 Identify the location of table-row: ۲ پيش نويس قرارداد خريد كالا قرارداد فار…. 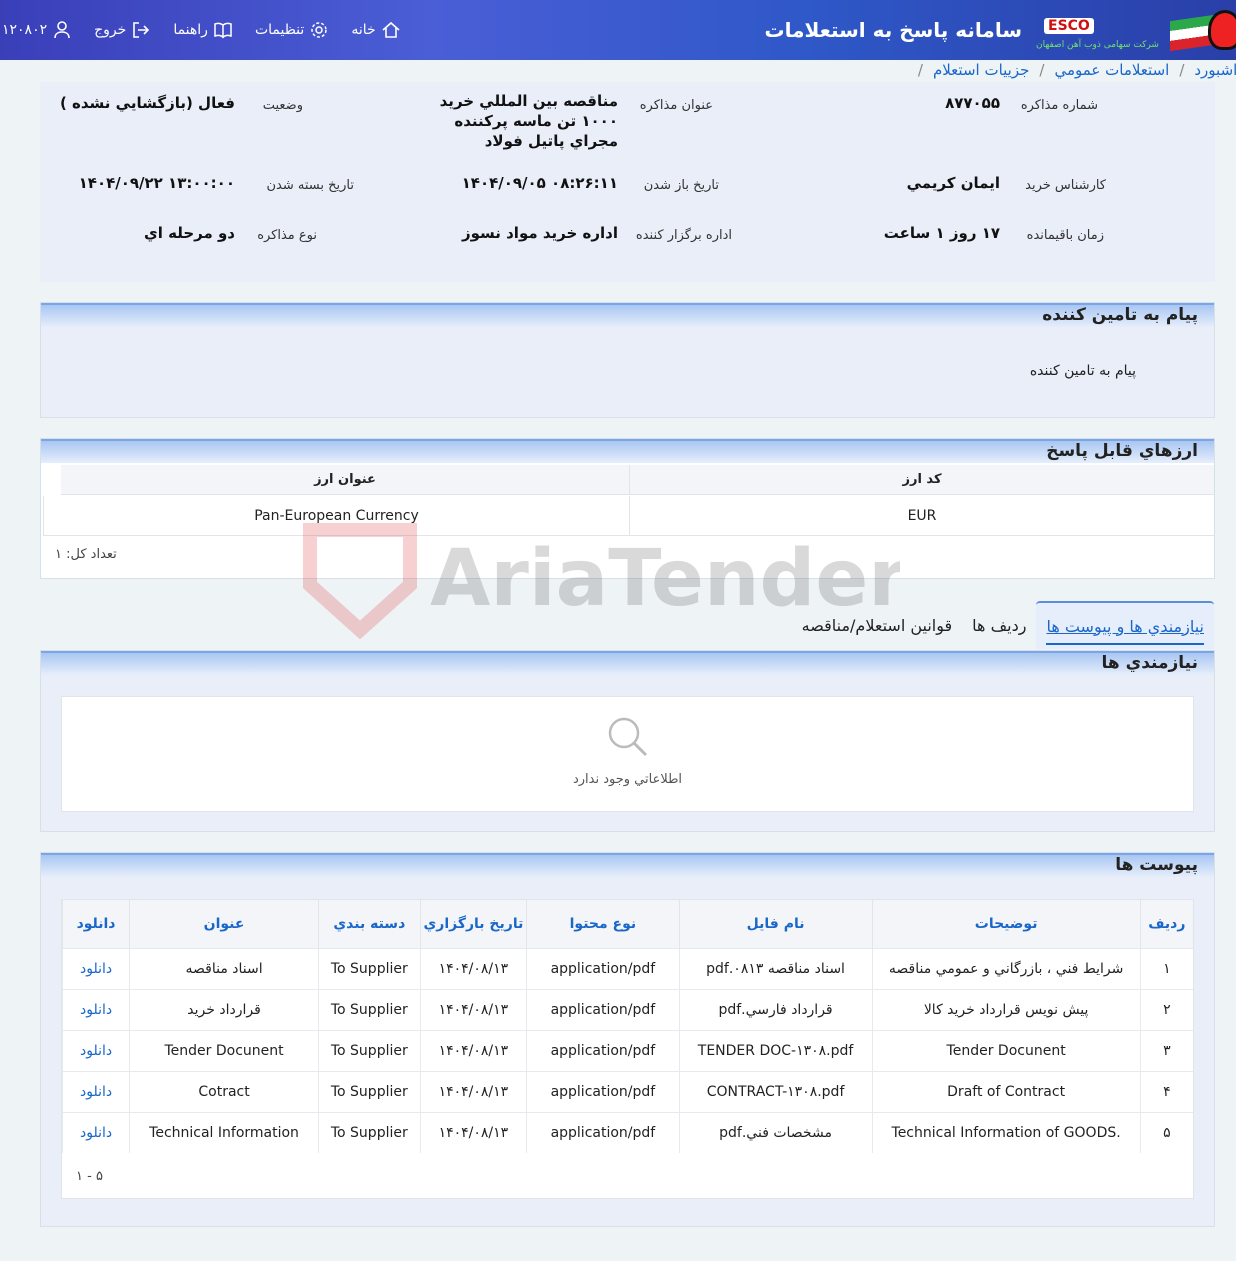
(627, 1009).